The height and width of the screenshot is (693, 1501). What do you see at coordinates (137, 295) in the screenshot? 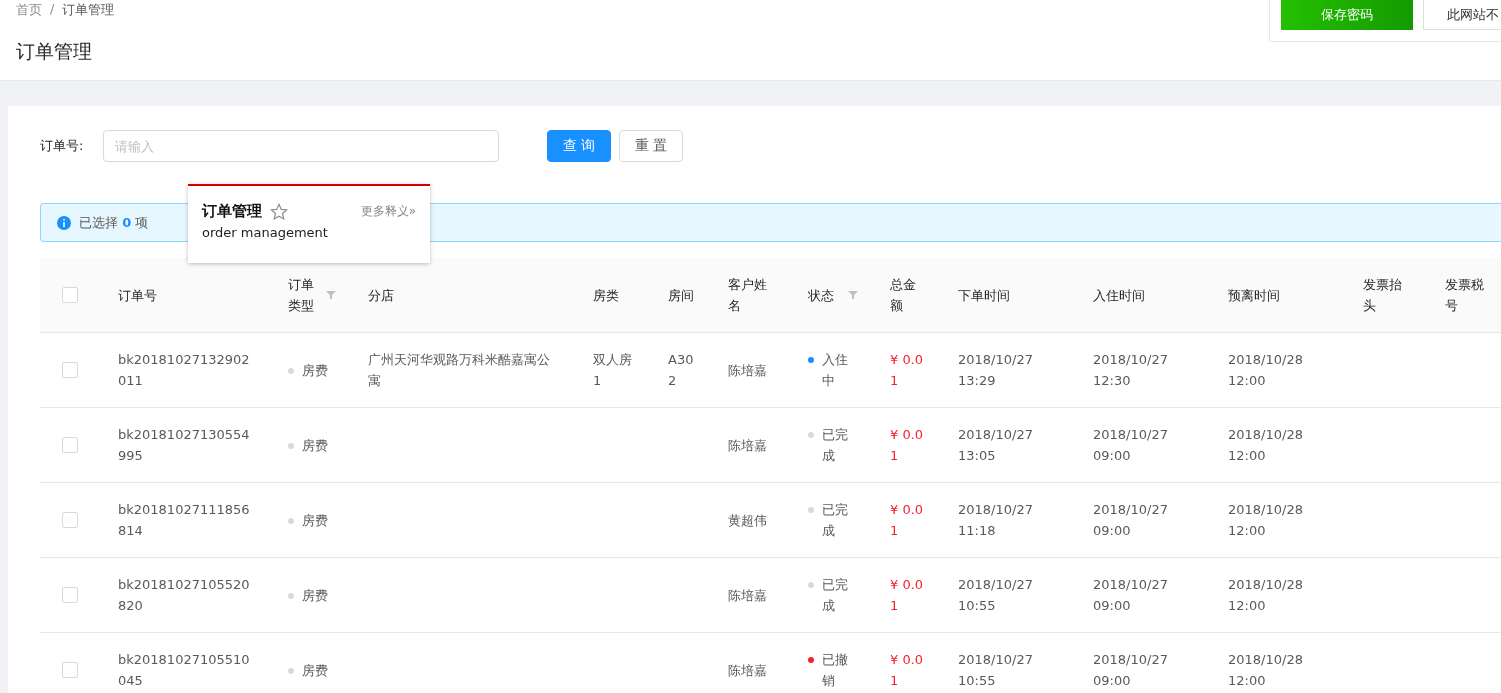
I see `column-header: 订单号` at bounding box center [137, 295].